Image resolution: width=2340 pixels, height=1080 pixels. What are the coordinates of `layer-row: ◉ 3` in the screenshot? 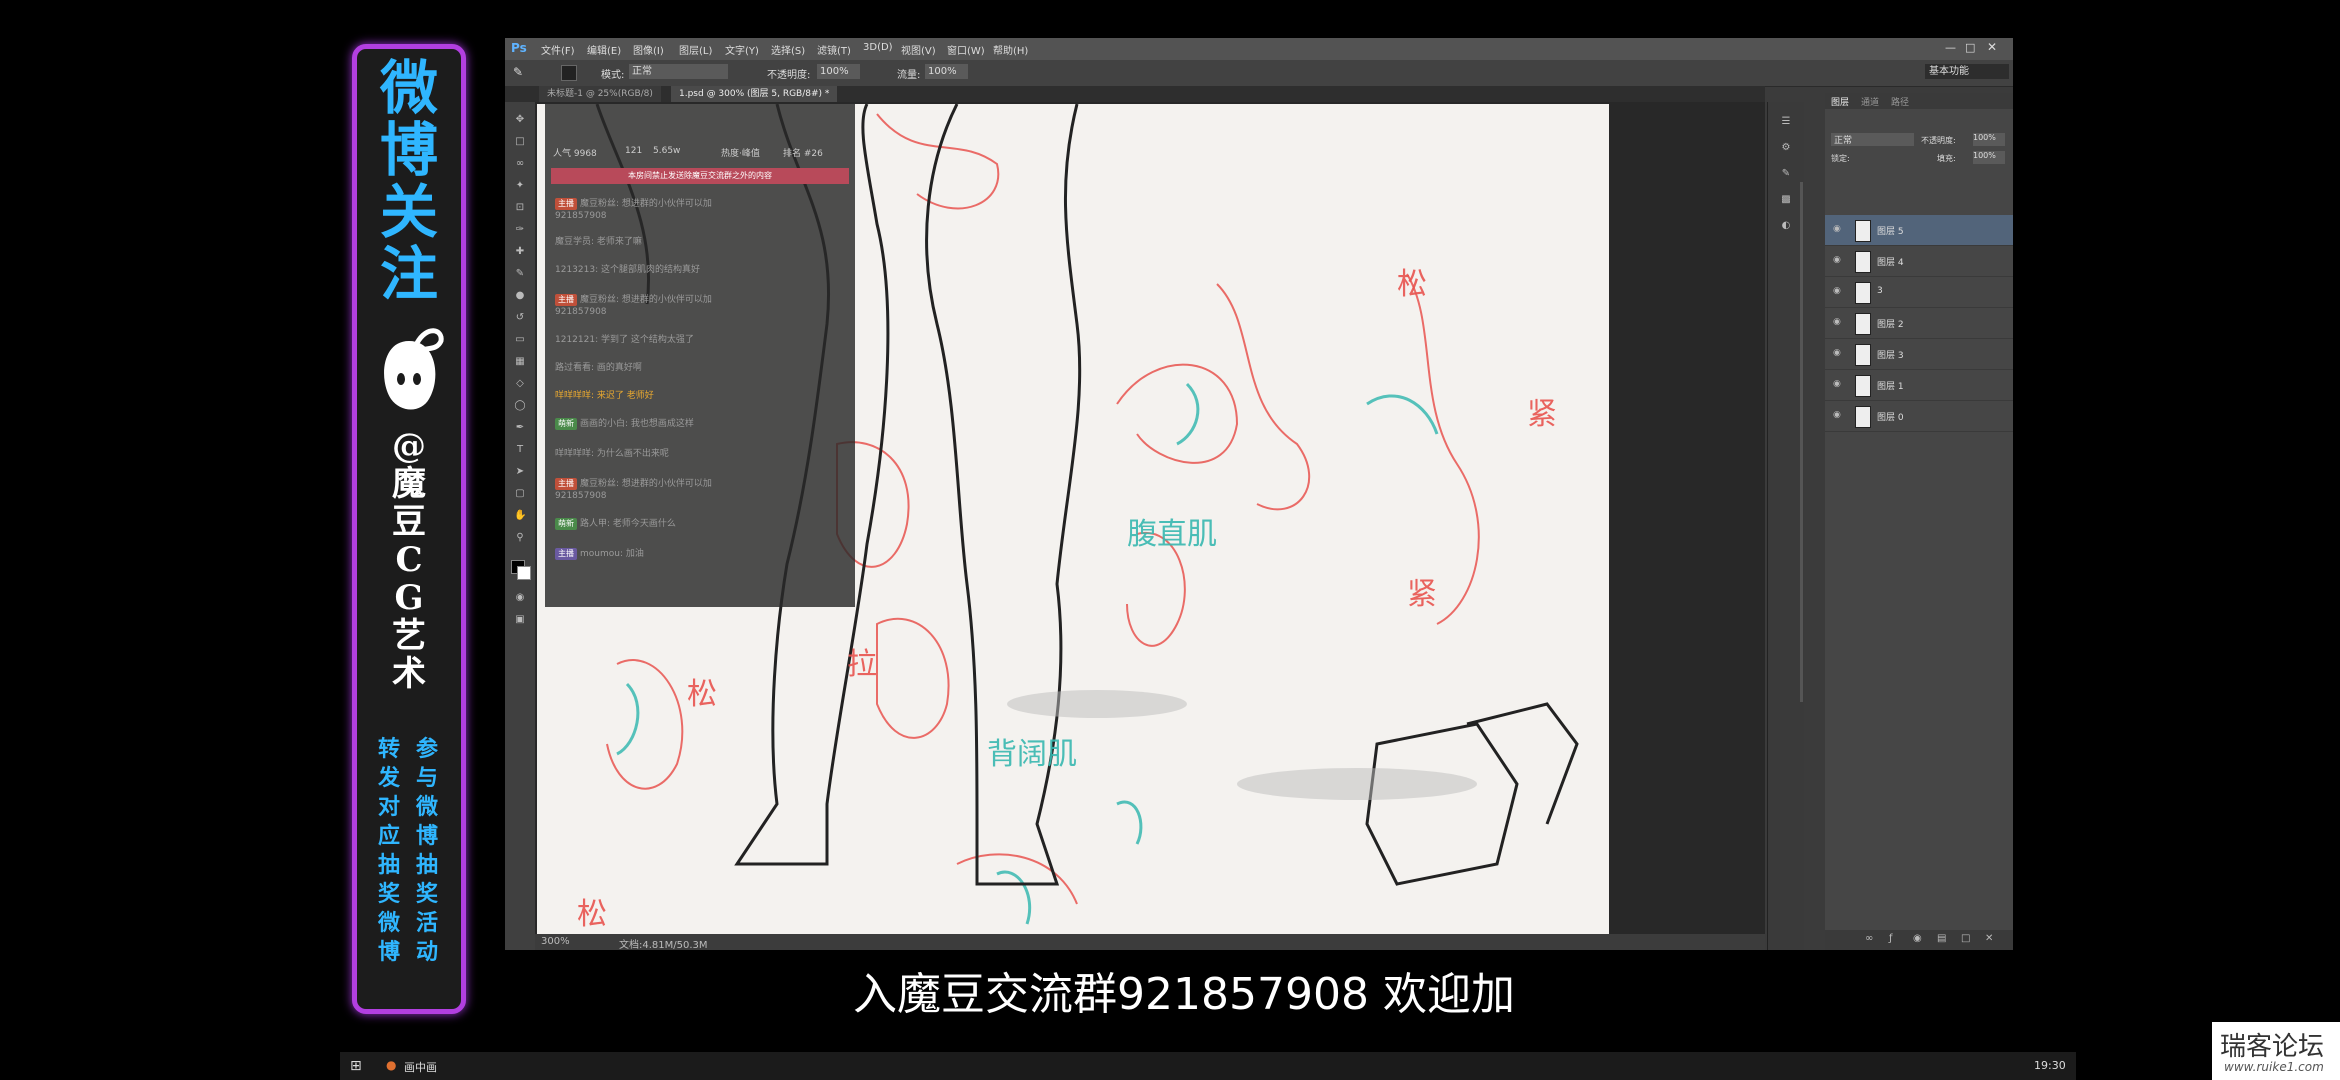 It's located at (1919, 292).